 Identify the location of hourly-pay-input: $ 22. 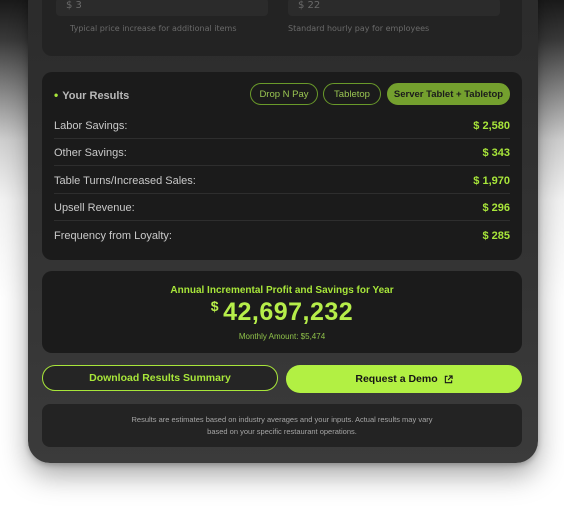
(394, 8).